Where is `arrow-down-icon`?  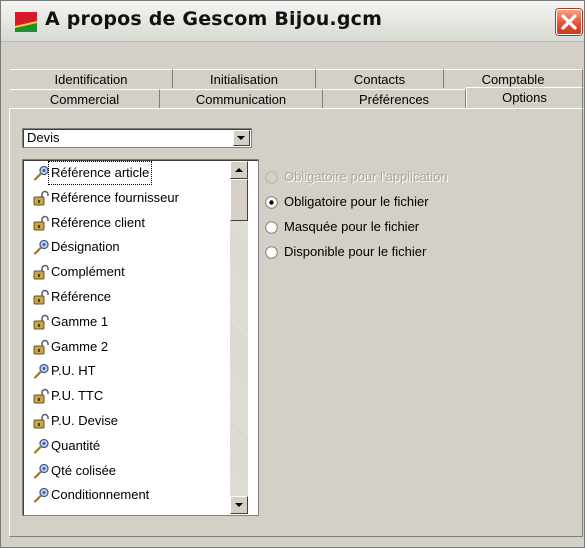 arrow-down-icon is located at coordinates (239, 505).